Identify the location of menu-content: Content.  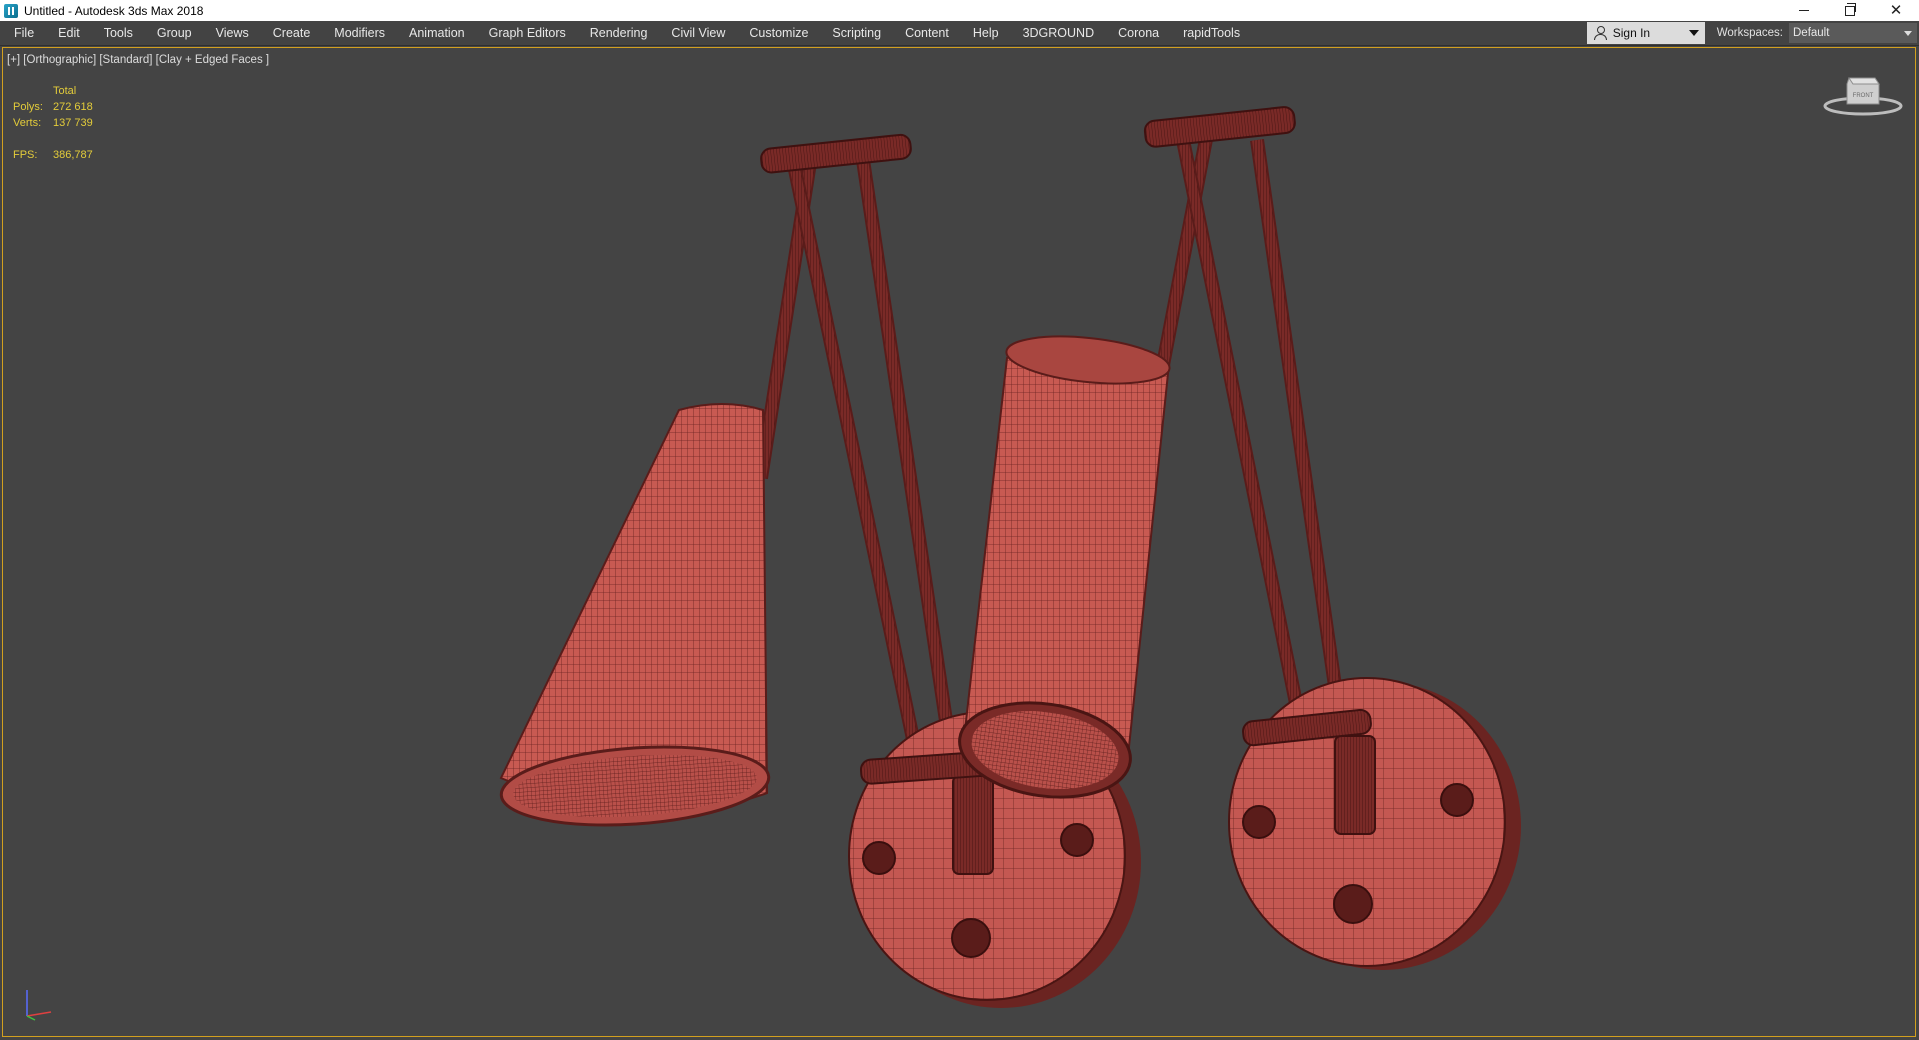
(927, 33).